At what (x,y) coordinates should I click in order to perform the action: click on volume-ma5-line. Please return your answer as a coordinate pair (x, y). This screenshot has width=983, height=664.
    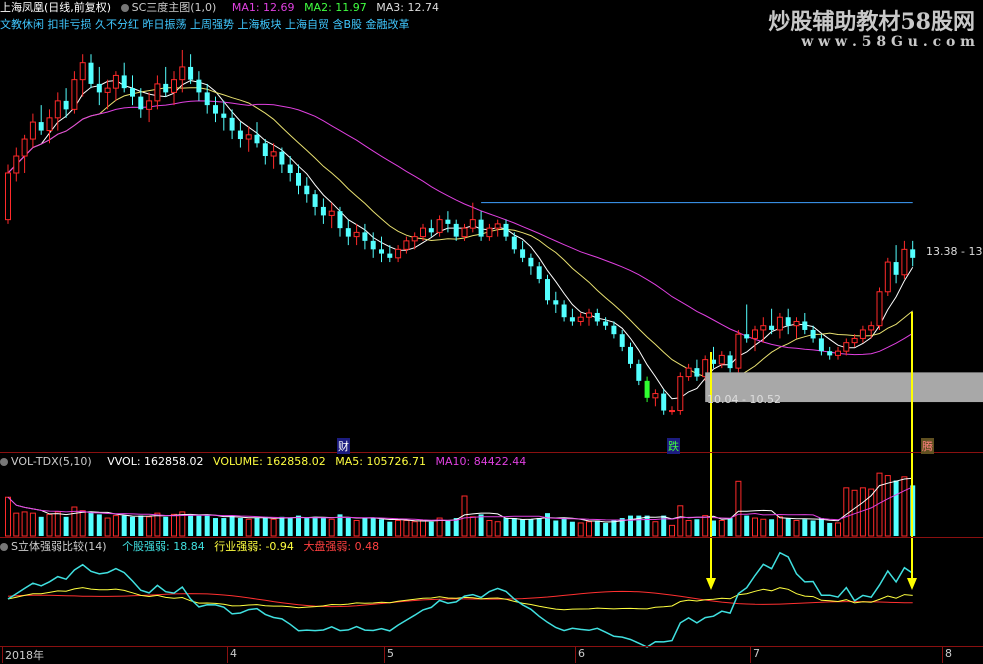
    Looking at the image, I should click on (460, 500).